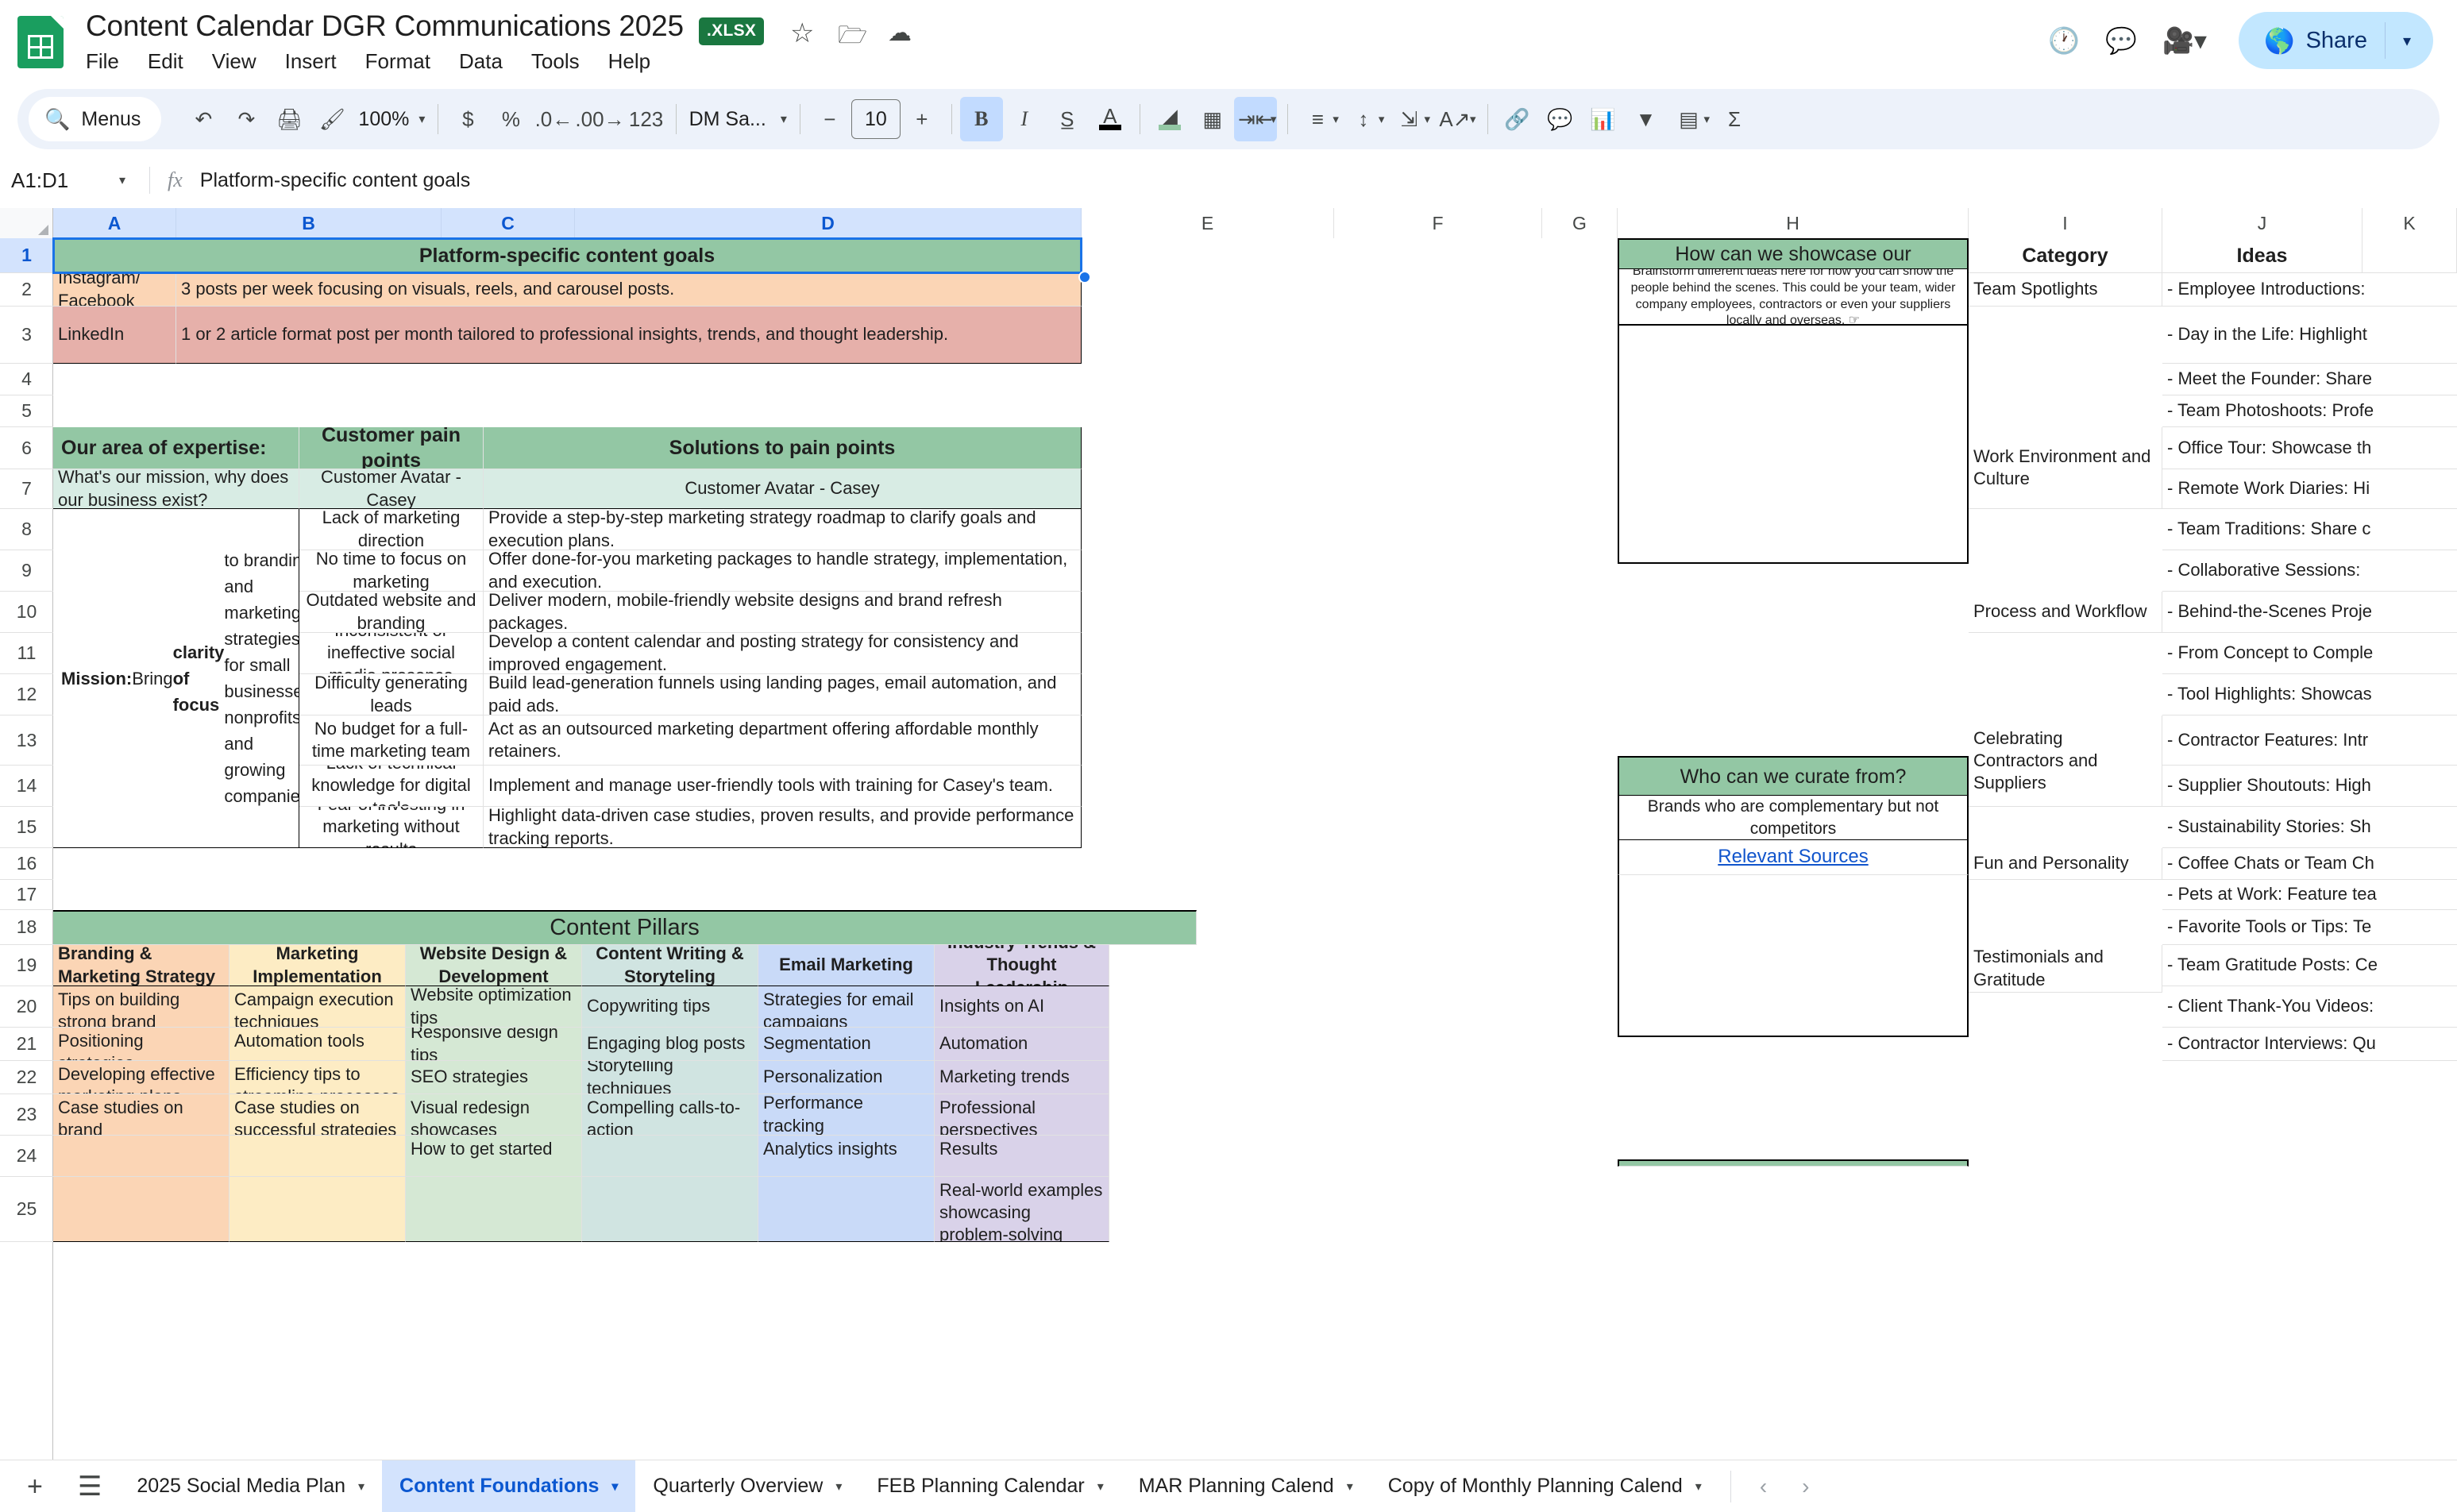 Image resolution: width=2457 pixels, height=1512 pixels. I want to click on star-icon: ☆, so click(802, 33).